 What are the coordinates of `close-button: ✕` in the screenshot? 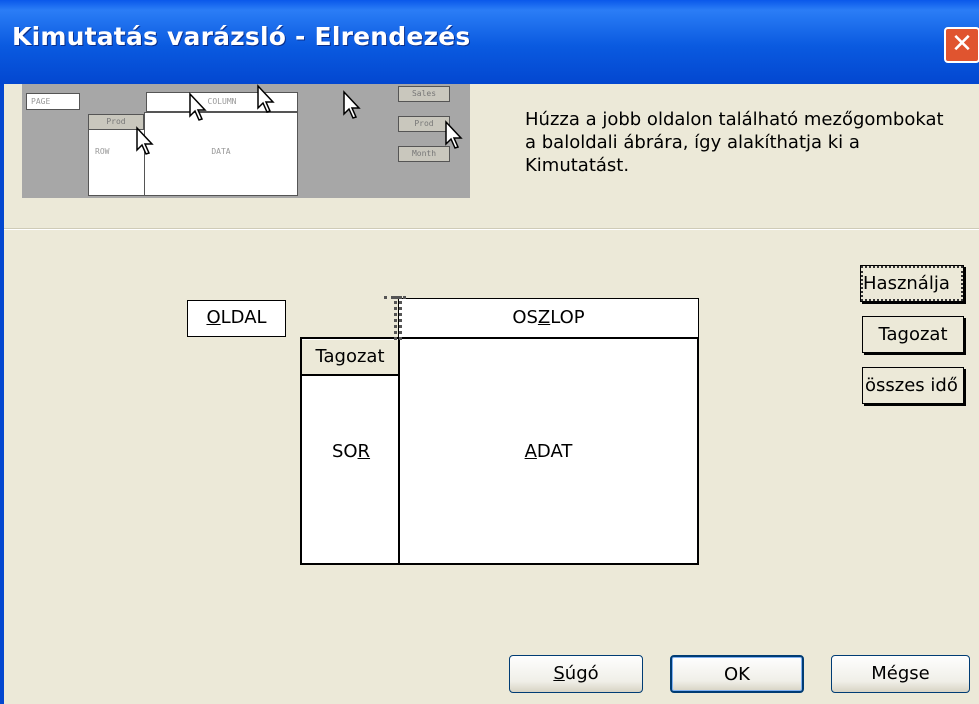 It's located at (961, 45).